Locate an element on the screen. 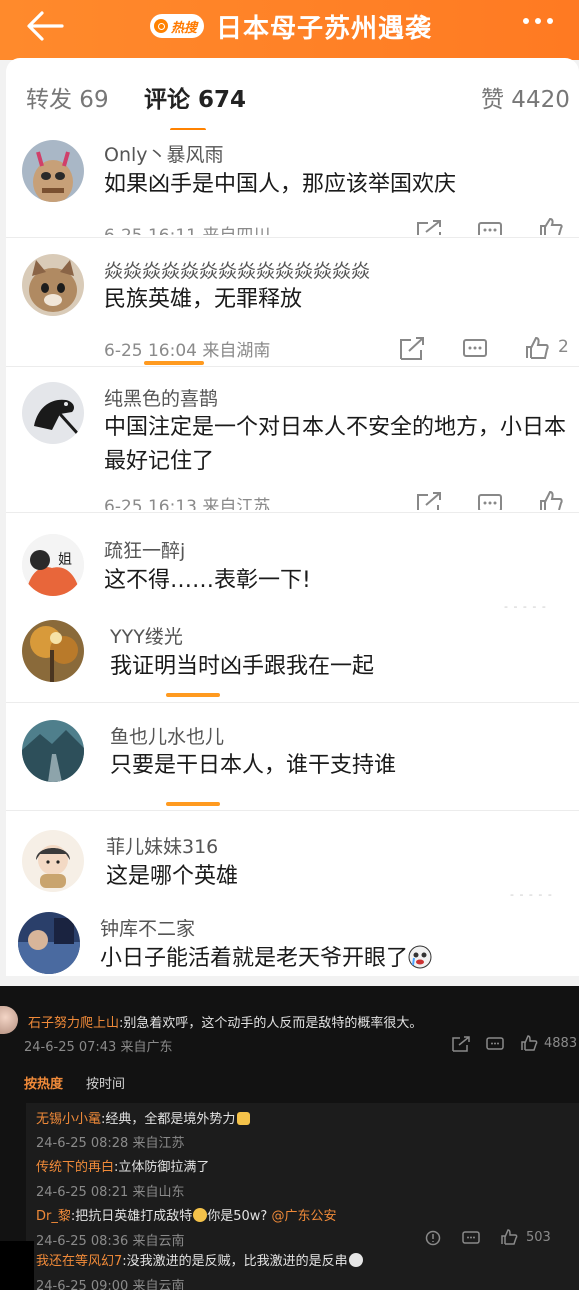 The height and width of the screenshot is (1290, 579). comment-text: 如果凶手是中国人，那应该举国欢庆 is located at coordinates (280, 184).